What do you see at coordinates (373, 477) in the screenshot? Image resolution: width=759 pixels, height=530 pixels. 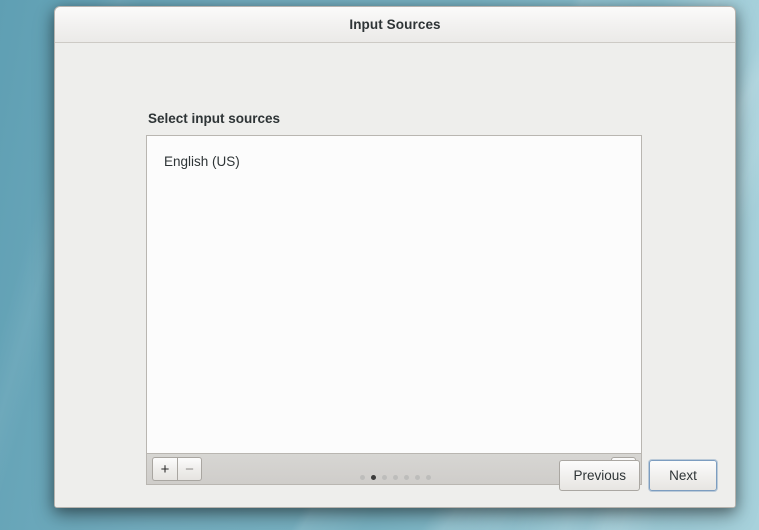 I see `pagination-dot-active` at bounding box center [373, 477].